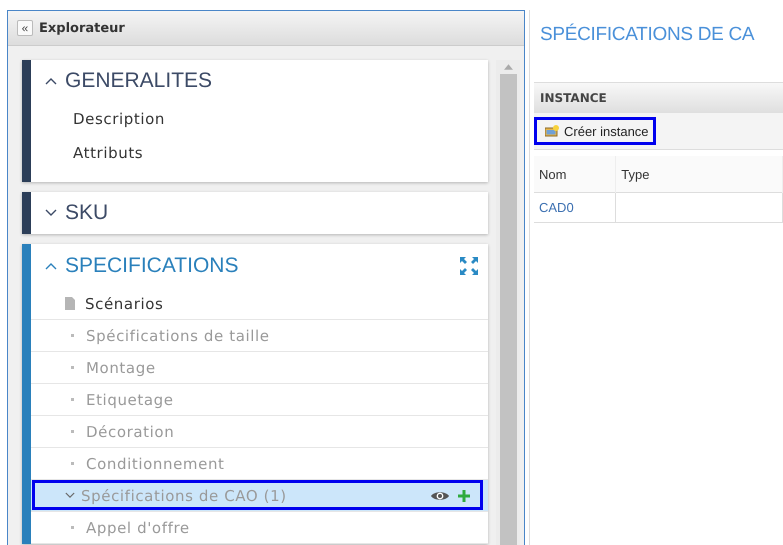  Describe the element at coordinates (575, 207) in the screenshot. I see `table-link: CAD0` at that location.